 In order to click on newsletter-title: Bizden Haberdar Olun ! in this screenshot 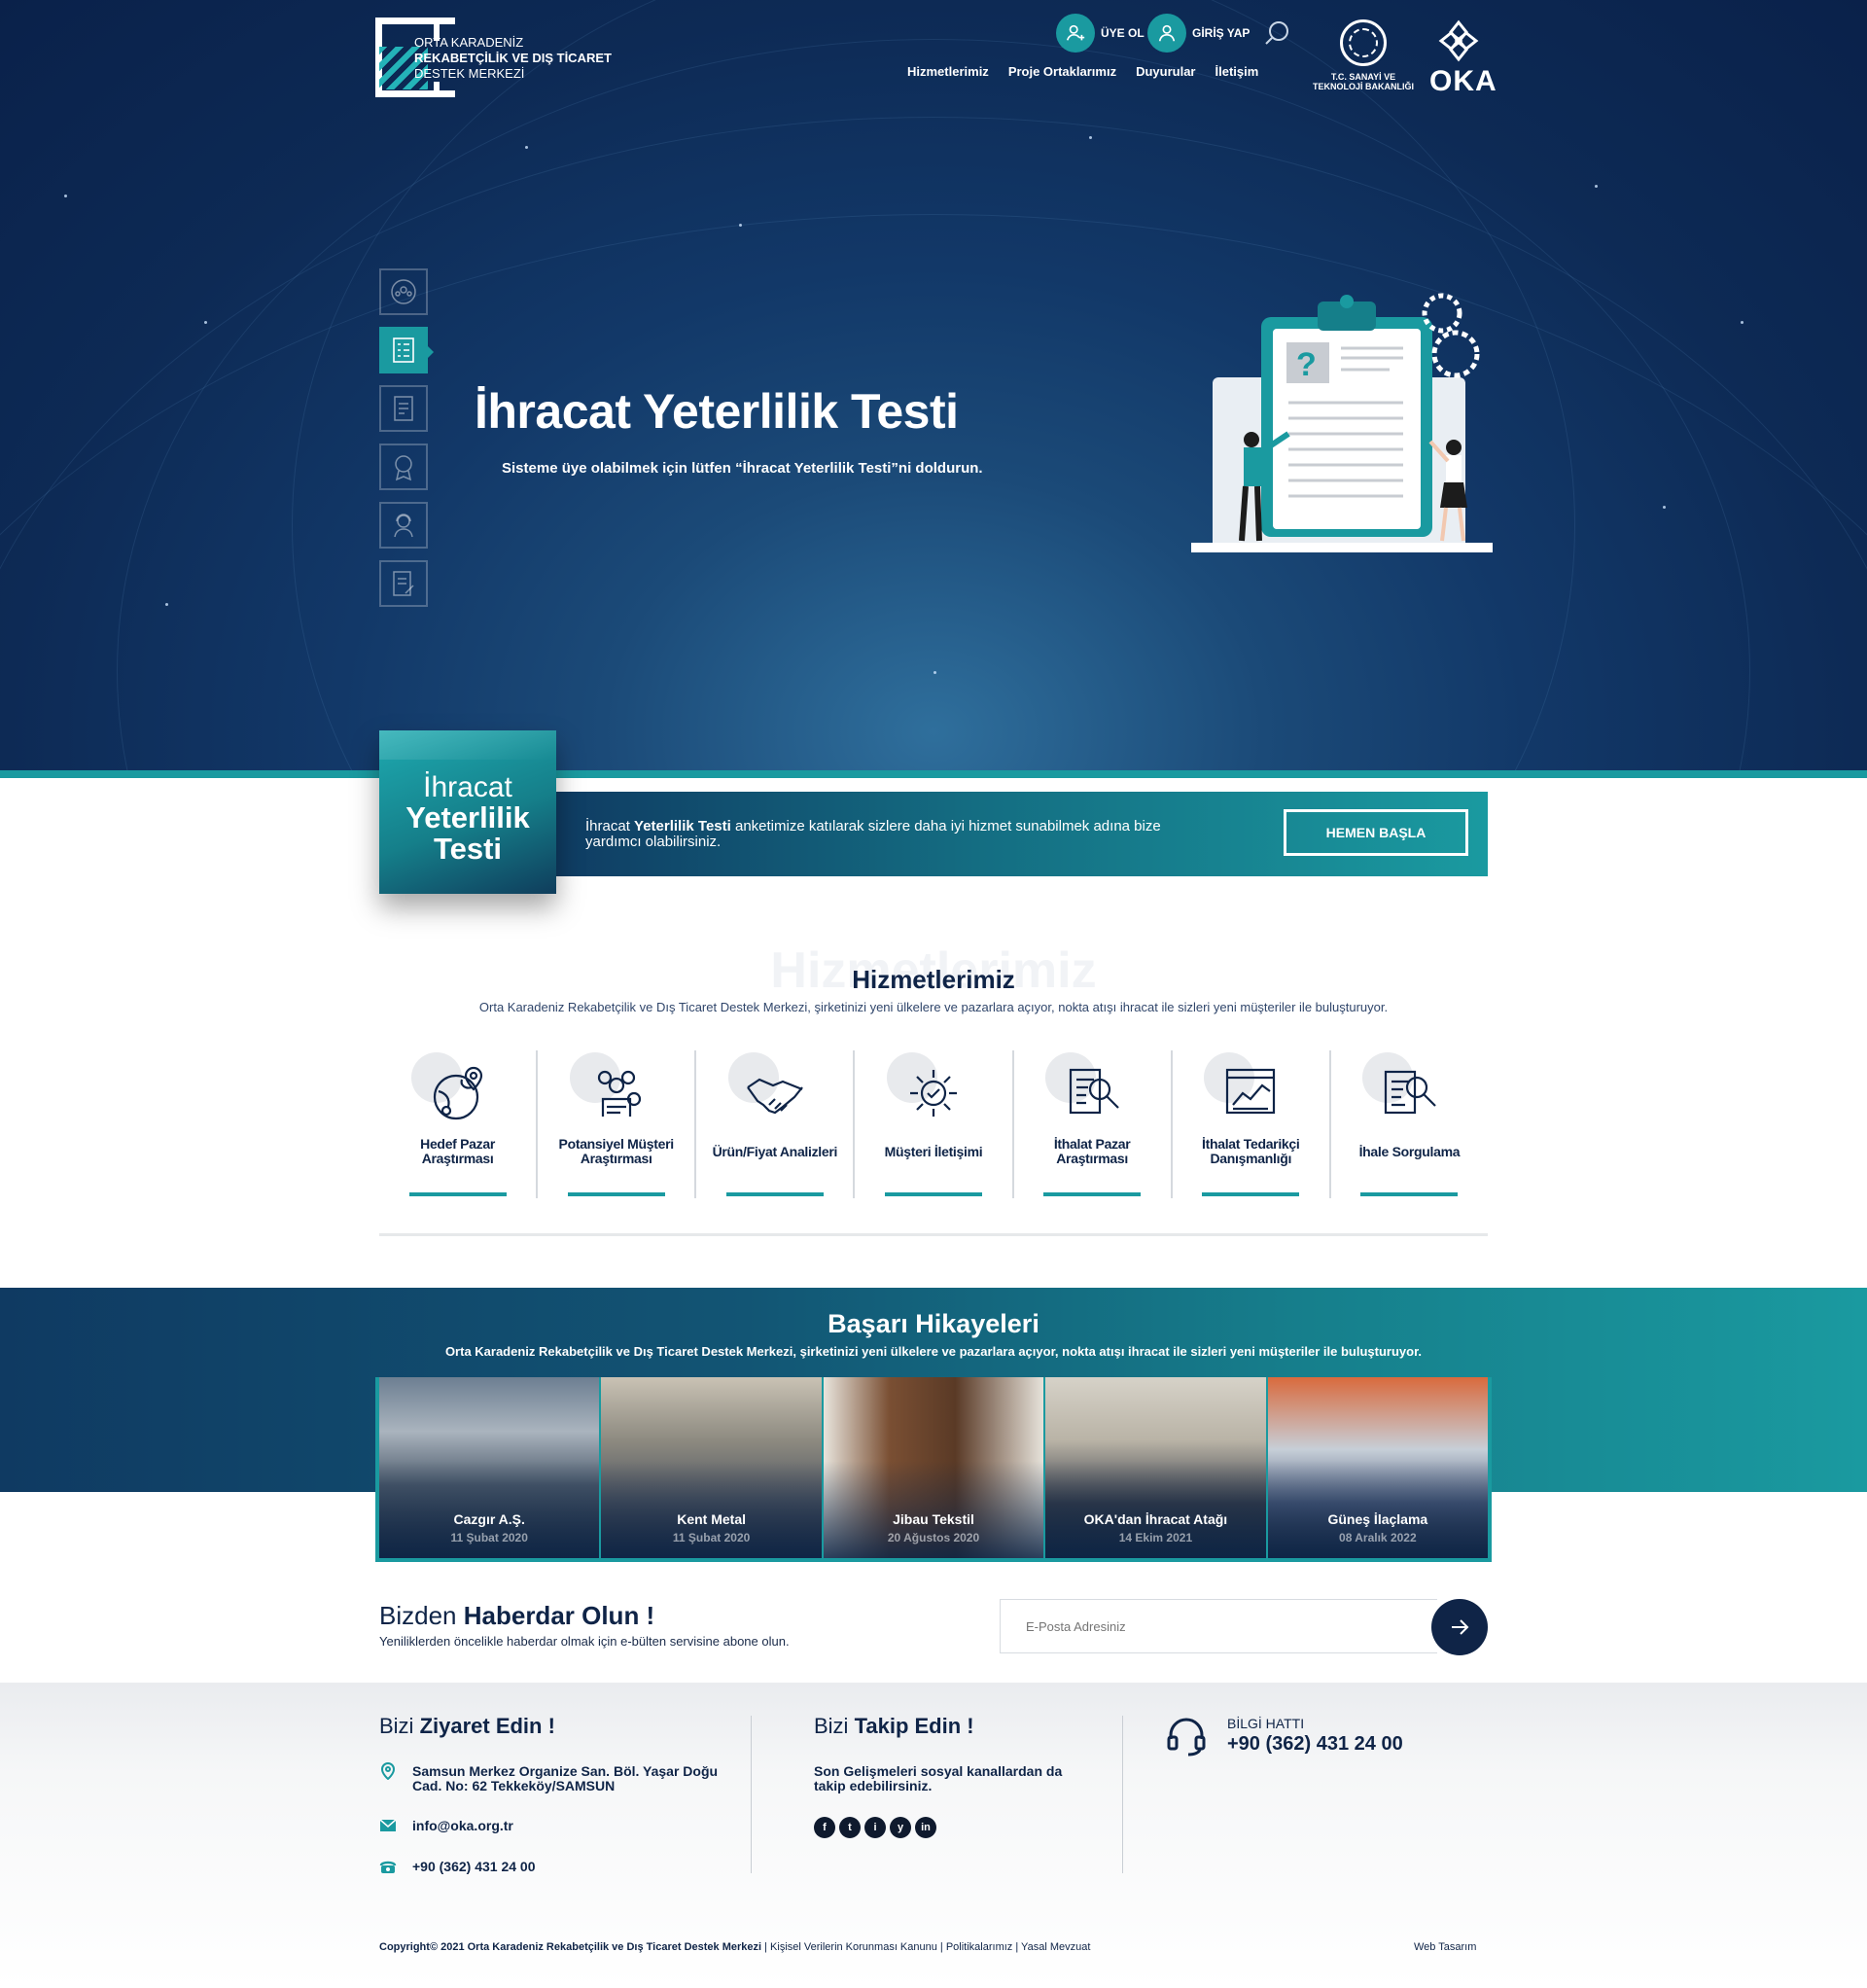, I will do `click(517, 1615)`.